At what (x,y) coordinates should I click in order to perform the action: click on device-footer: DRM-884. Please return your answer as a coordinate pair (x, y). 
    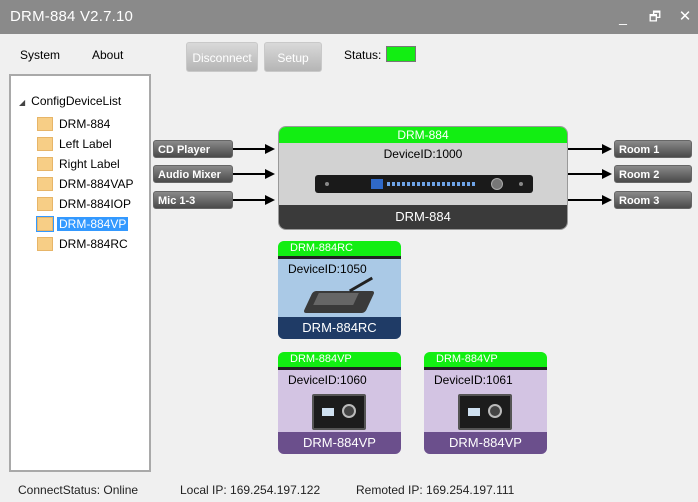
    Looking at the image, I should click on (423, 217).